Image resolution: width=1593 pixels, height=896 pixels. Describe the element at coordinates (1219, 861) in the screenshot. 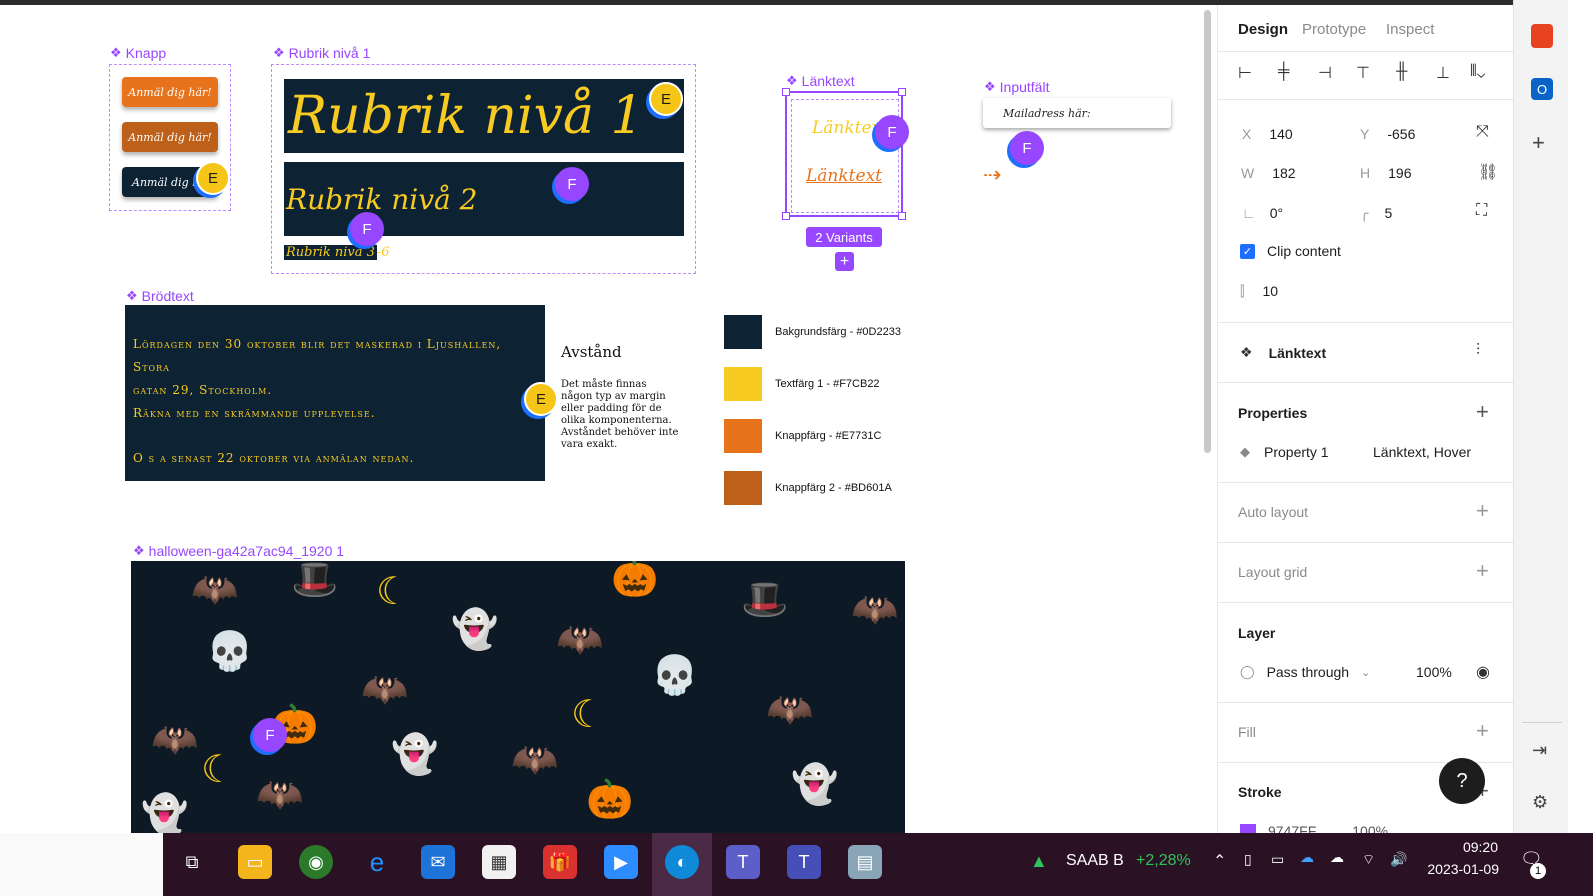

I see `chevron-up-icon: ⌃` at that location.